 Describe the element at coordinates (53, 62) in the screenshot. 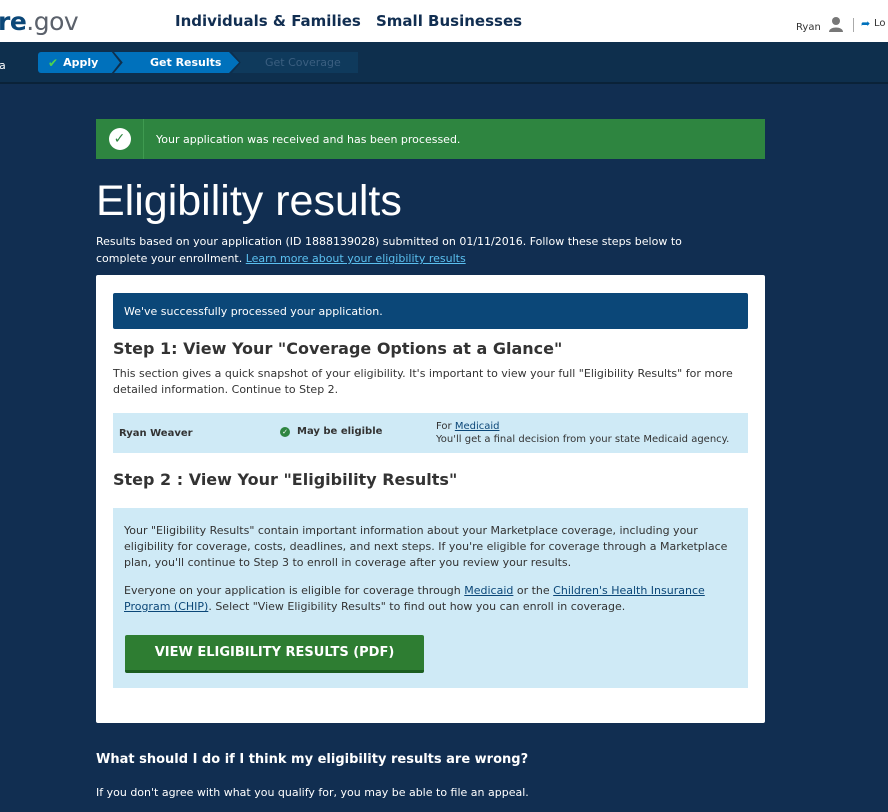

I see `checkmark-icon: ✔` at that location.